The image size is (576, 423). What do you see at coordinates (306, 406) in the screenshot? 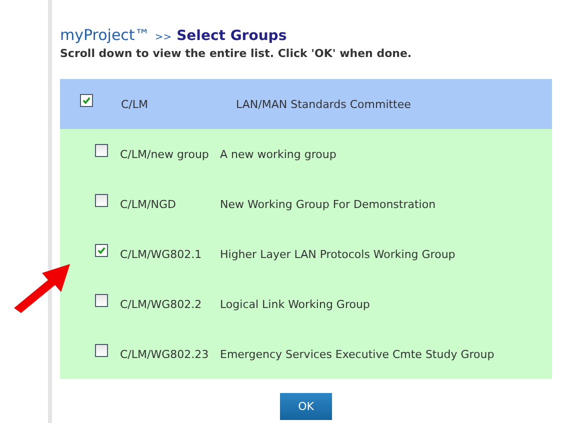
I see `ok-button: OK` at bounding box center [306, 406].